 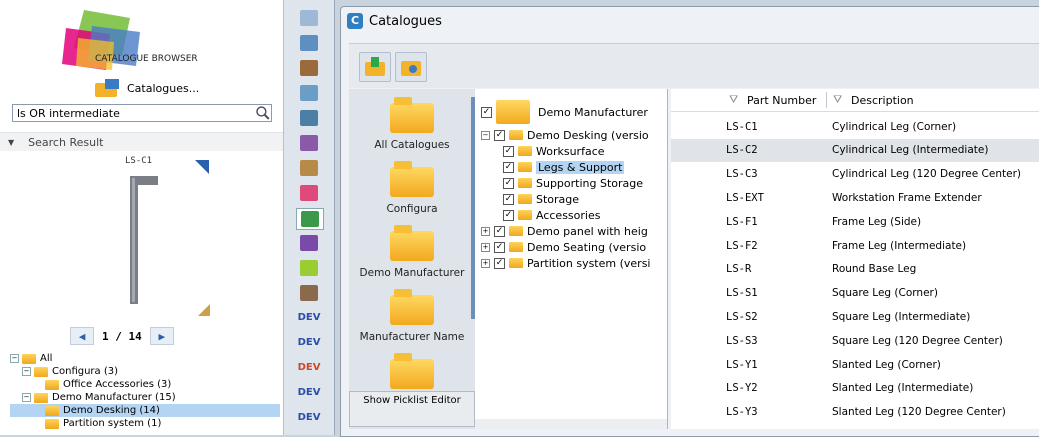 I want to click on part-row: LS-S2 Square Leg (Intermediate), so click(x=855, y=316).